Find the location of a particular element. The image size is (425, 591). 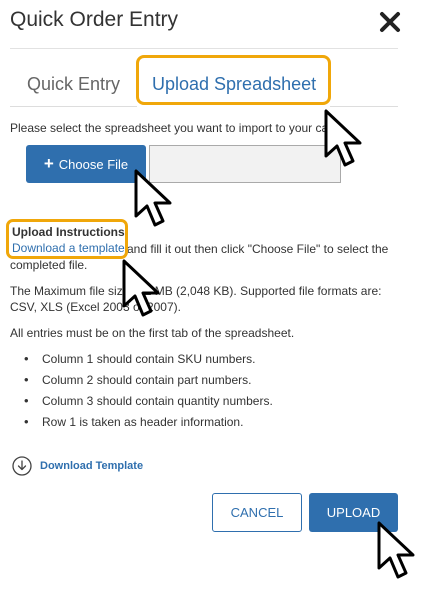

tab-upload-spreadsheet: Upload Spreadsheet is located at coordinates (234, 84).